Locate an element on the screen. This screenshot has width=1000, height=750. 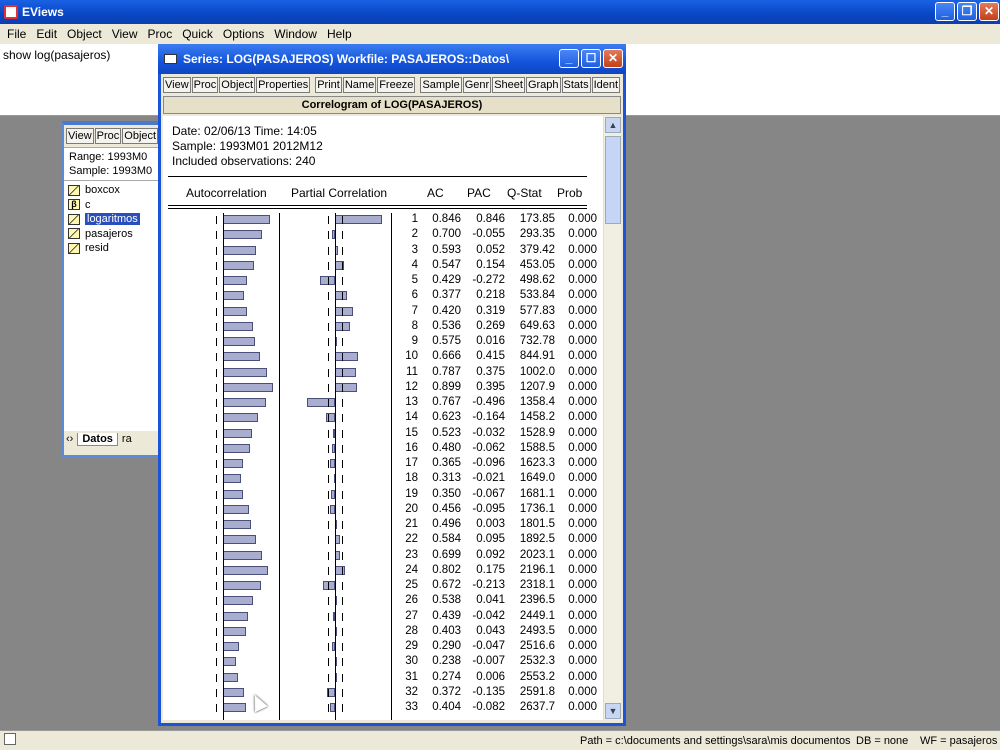
series-minimize-button: _ is located at coordinates (569, 58).